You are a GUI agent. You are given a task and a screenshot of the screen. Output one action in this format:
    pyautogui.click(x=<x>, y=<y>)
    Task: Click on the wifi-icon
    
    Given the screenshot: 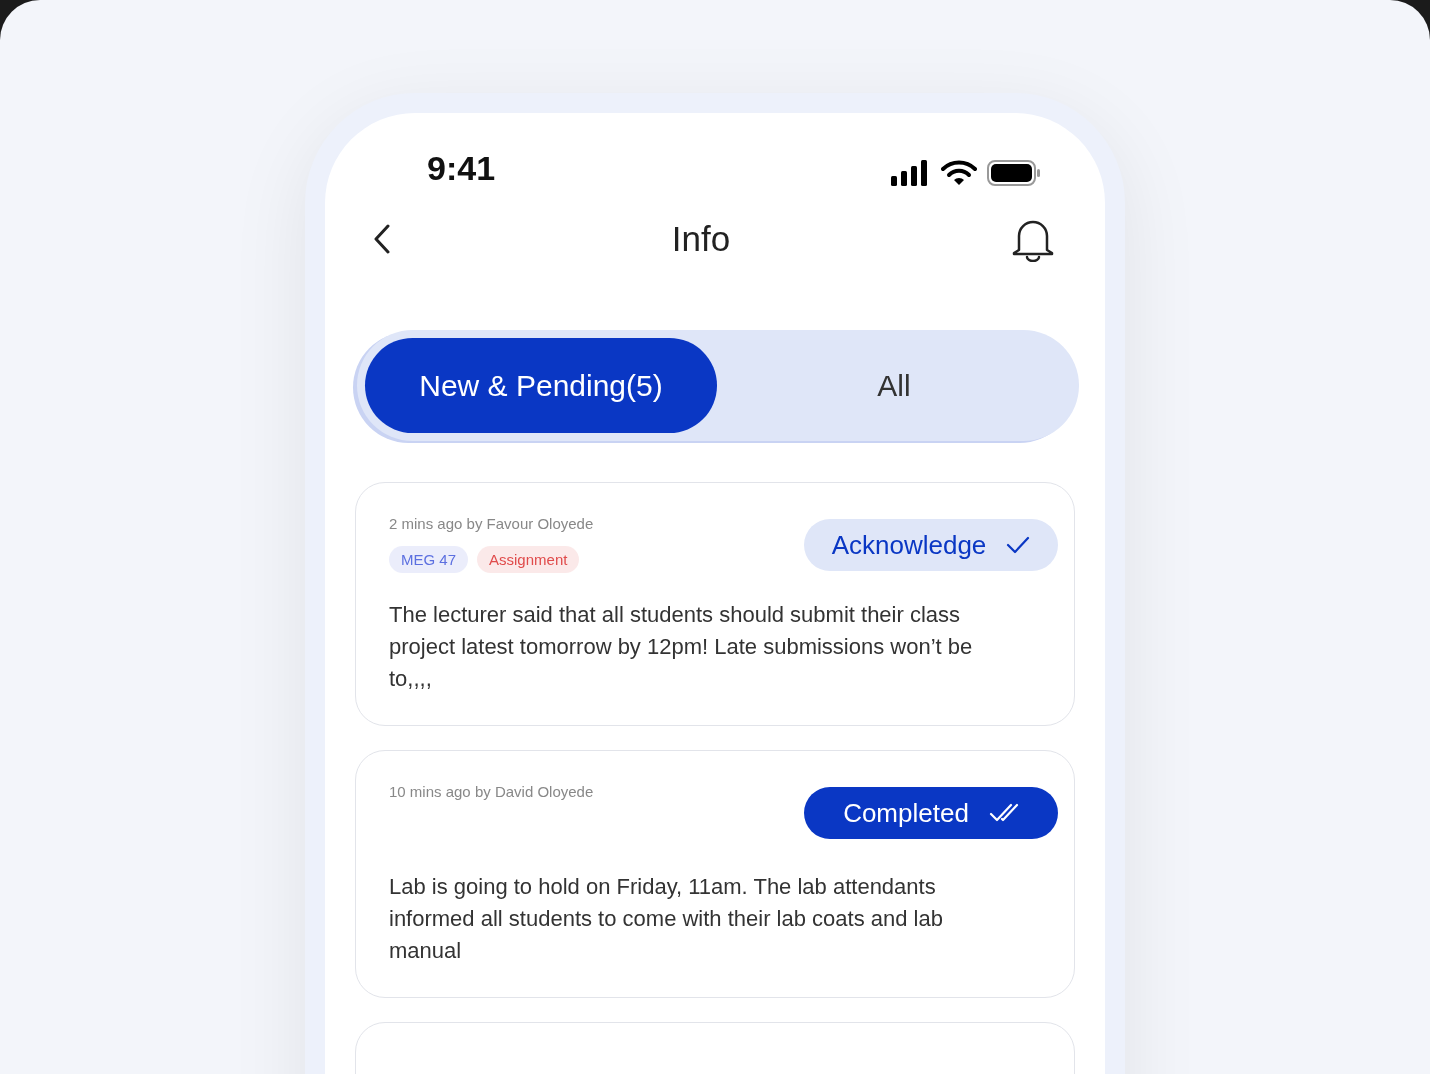 What is the action you would take?
    pyautogui.click(x=959, y=172)
    